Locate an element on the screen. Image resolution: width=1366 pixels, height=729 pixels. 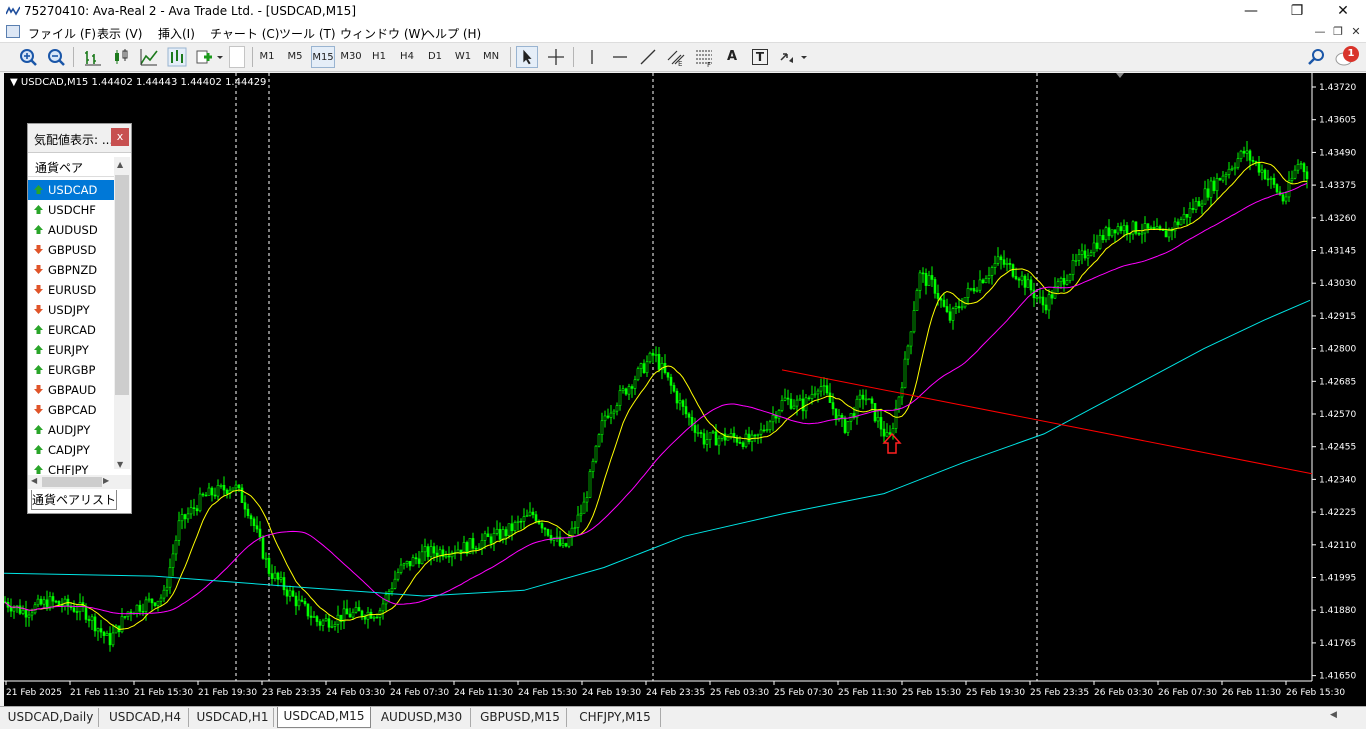
template-dropdown is located at coordinates (237, 57).